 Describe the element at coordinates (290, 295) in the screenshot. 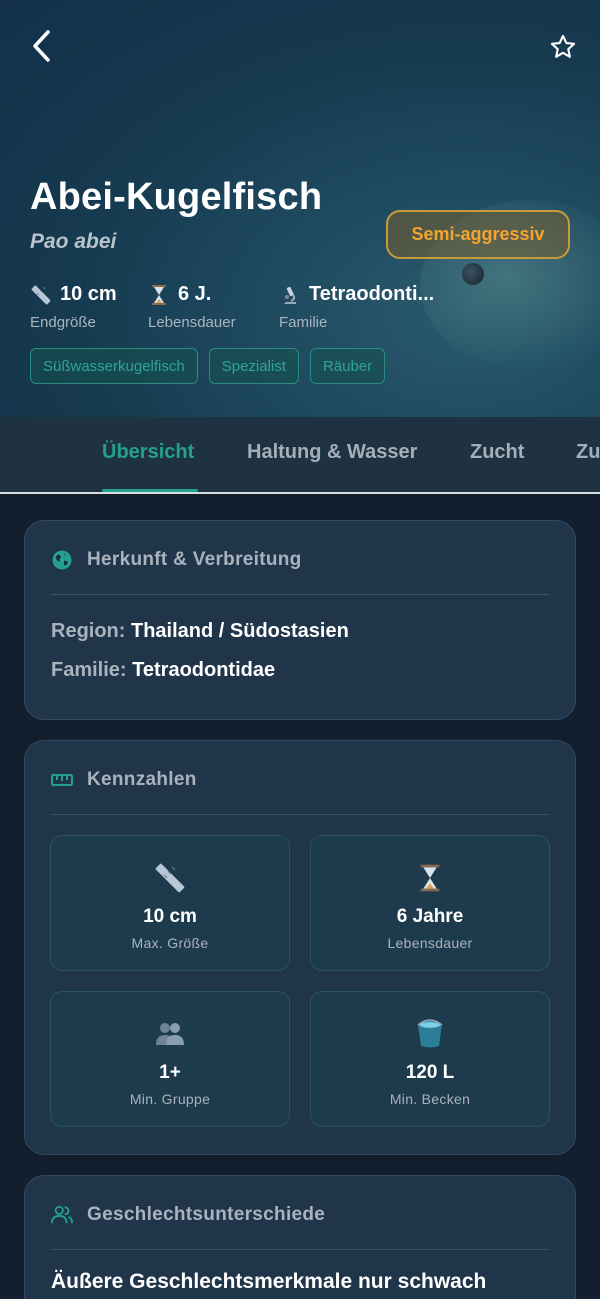

I see `microscope-icon` at that location.